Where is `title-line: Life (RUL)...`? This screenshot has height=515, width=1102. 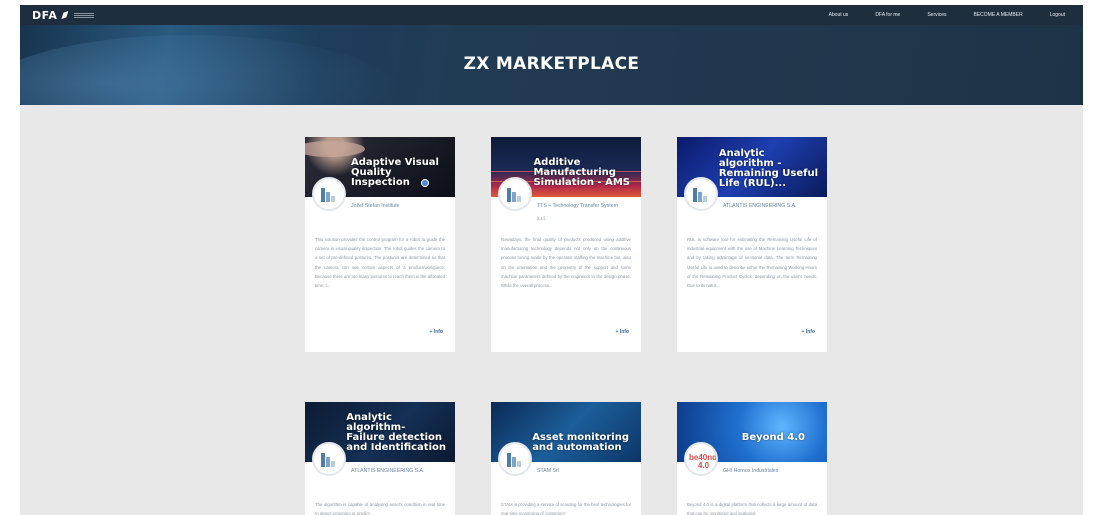
title-line: Life (RUL)... is located at coordinates (752, 183).